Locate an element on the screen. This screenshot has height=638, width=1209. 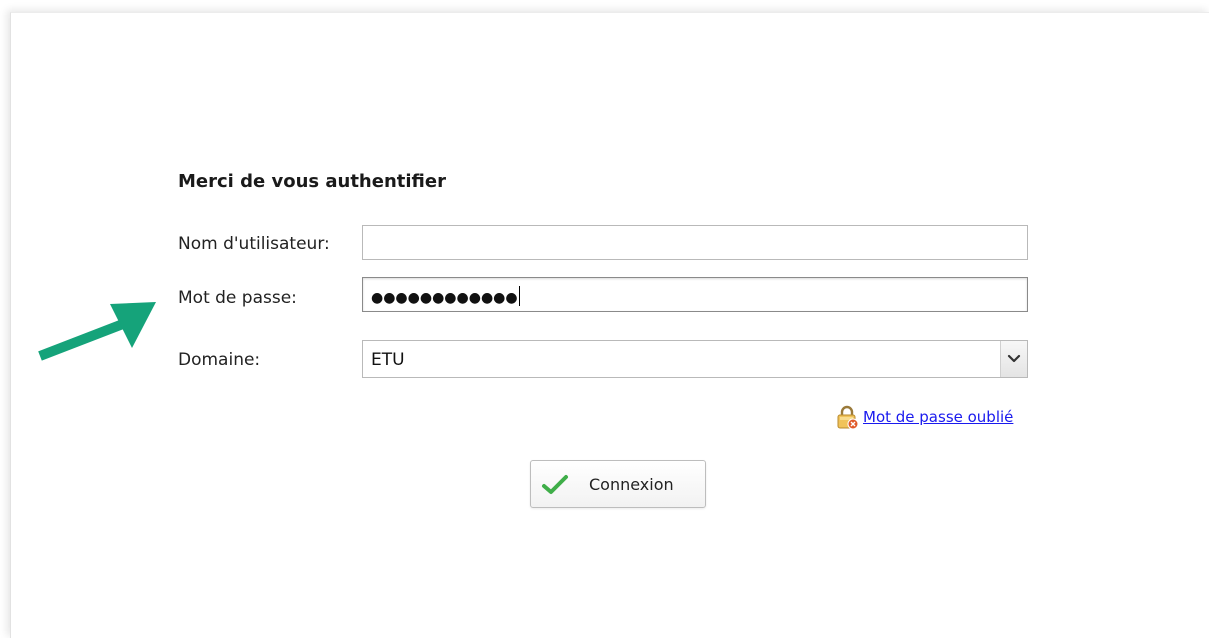
password-label: Mot de passe: is located at coordinates (237, 298).